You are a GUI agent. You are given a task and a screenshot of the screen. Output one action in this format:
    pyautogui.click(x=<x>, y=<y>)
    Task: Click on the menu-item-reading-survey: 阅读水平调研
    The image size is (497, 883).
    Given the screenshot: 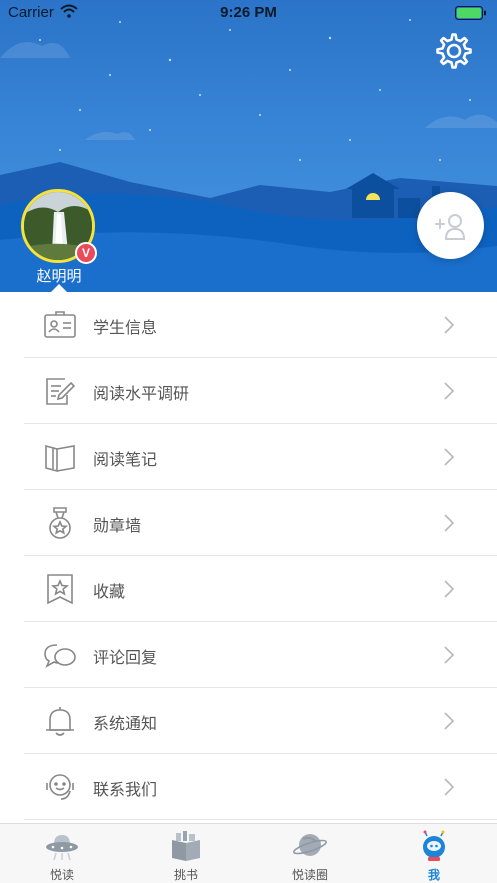 What is the action you would take?
    pyautogui.click(x=260, y=391)
    